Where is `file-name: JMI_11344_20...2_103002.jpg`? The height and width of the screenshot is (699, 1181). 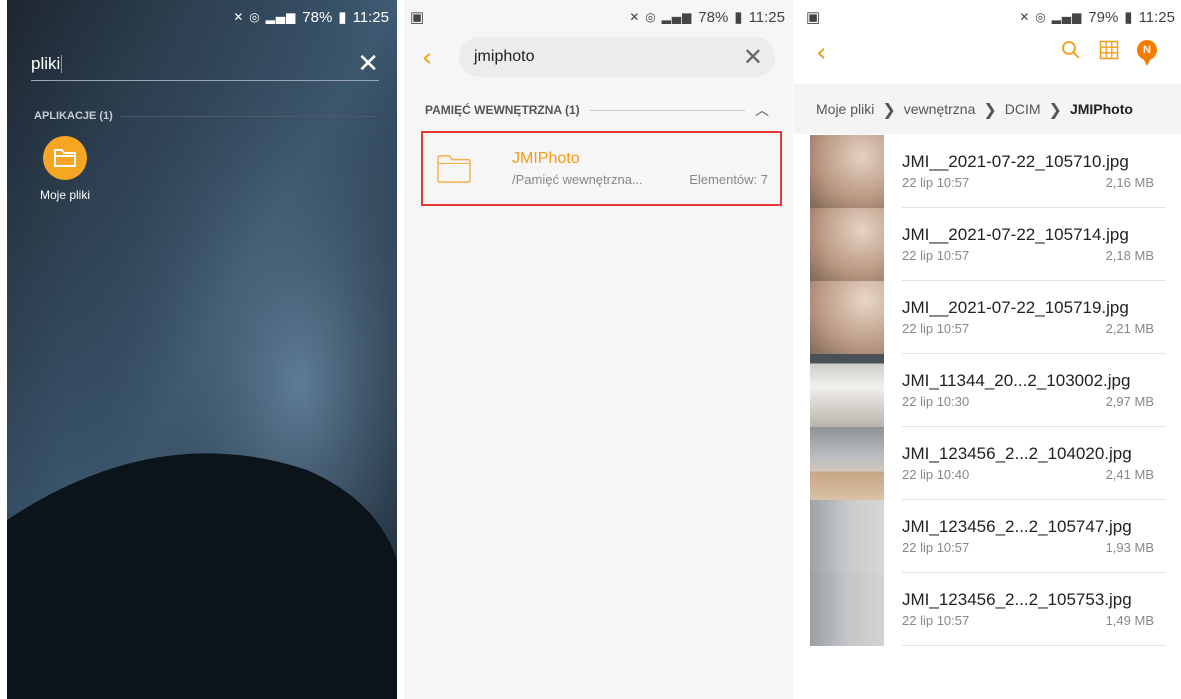
file-name: JMI_11344_20...2_103002.jpg is located at coordinates (1016, 380).